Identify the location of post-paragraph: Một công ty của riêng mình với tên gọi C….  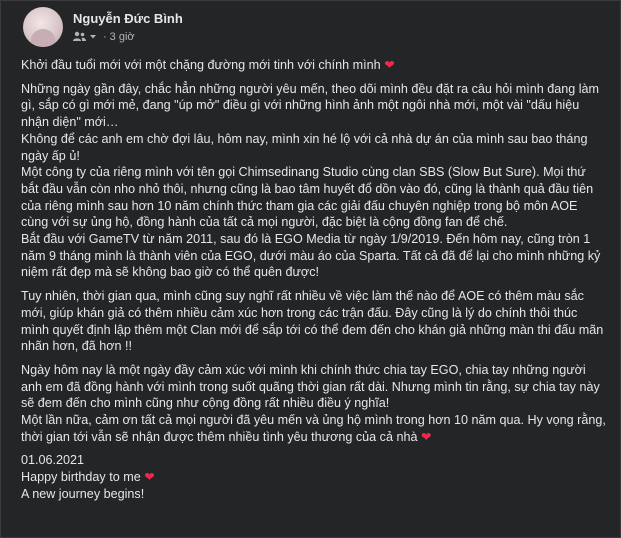
(309, 197).